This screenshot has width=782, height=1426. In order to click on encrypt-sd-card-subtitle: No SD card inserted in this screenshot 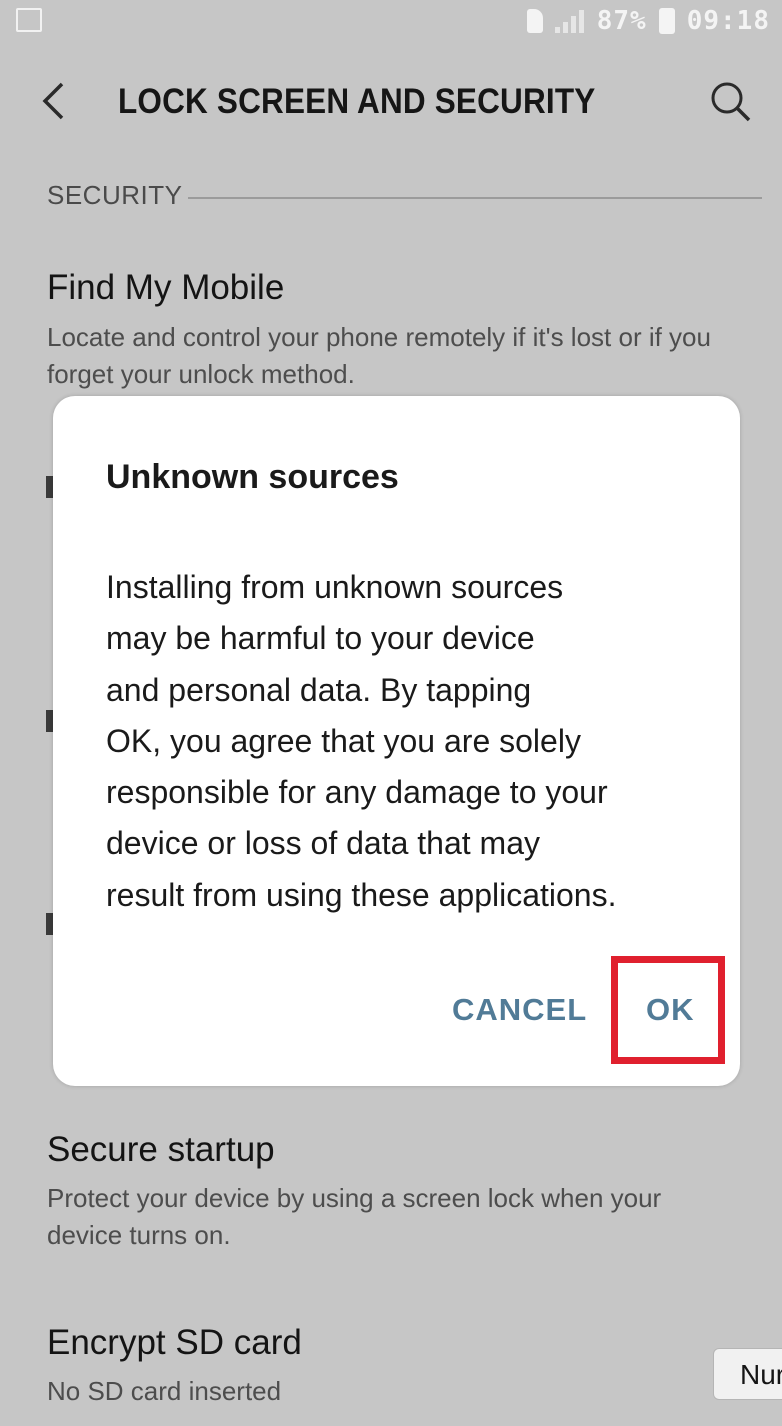, I will do `click(164, 1391)`.